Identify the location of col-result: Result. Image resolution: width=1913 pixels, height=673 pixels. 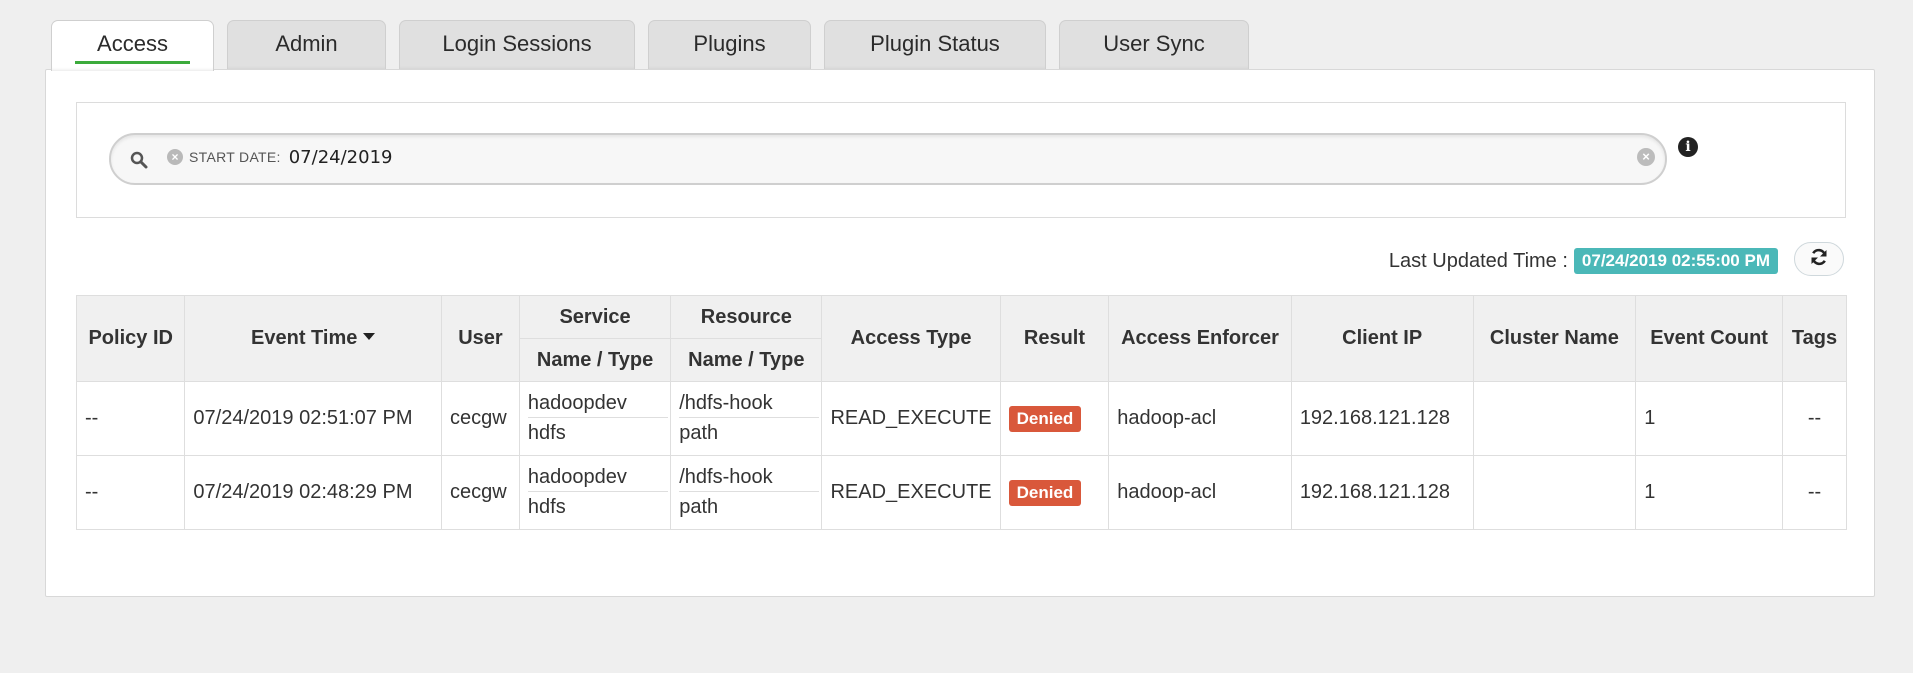
(1054, 338).